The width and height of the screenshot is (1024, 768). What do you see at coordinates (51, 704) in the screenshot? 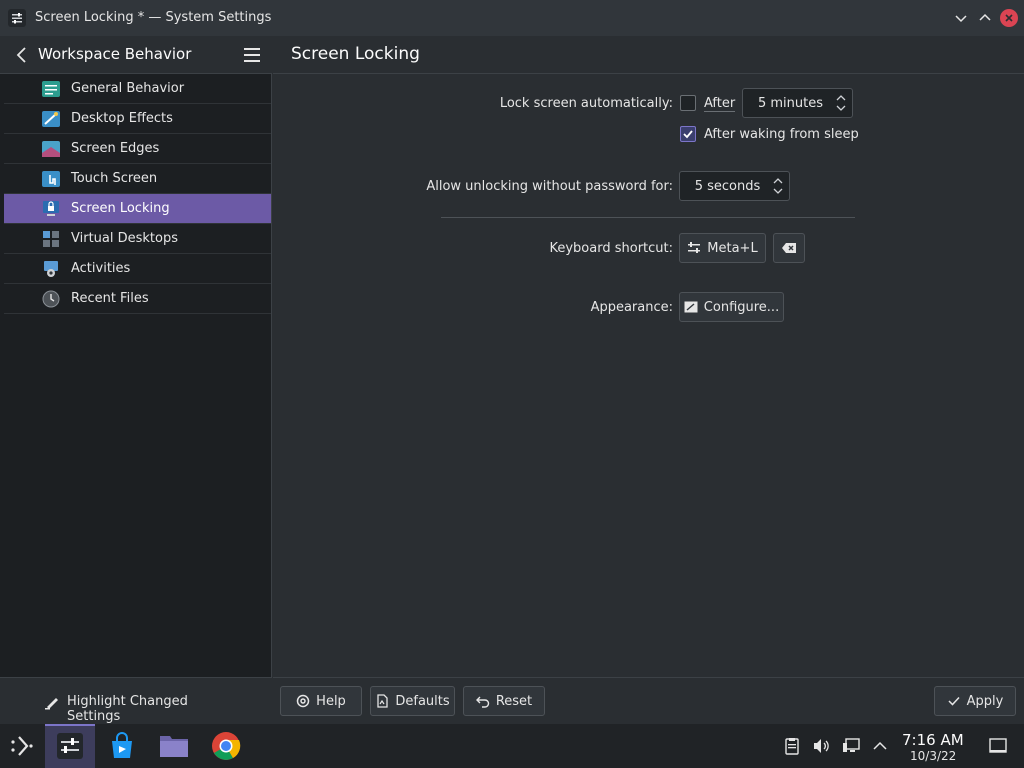
I see `highlighter-icon` at bounding box center [51, 704].